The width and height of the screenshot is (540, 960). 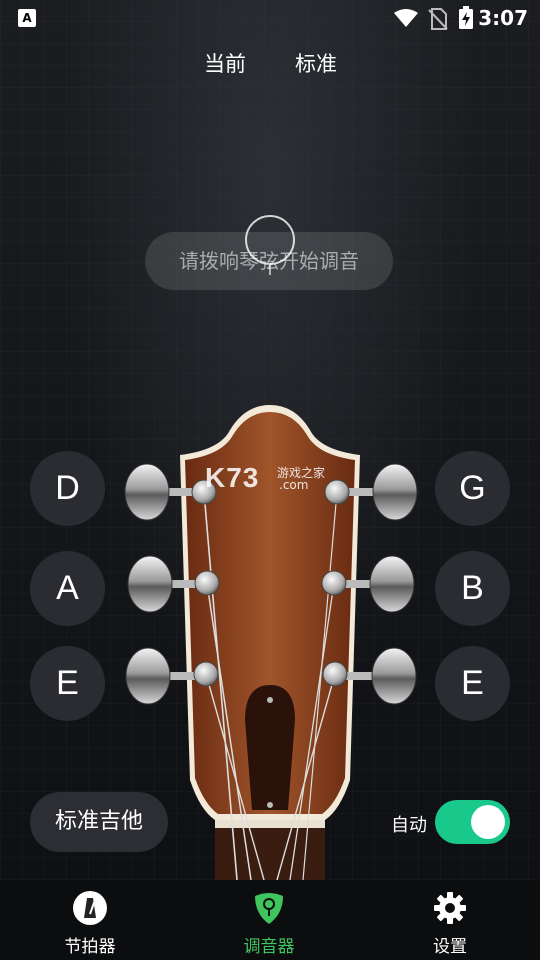 I want to click on watermark-main: K73, so click(x=232, y=477).